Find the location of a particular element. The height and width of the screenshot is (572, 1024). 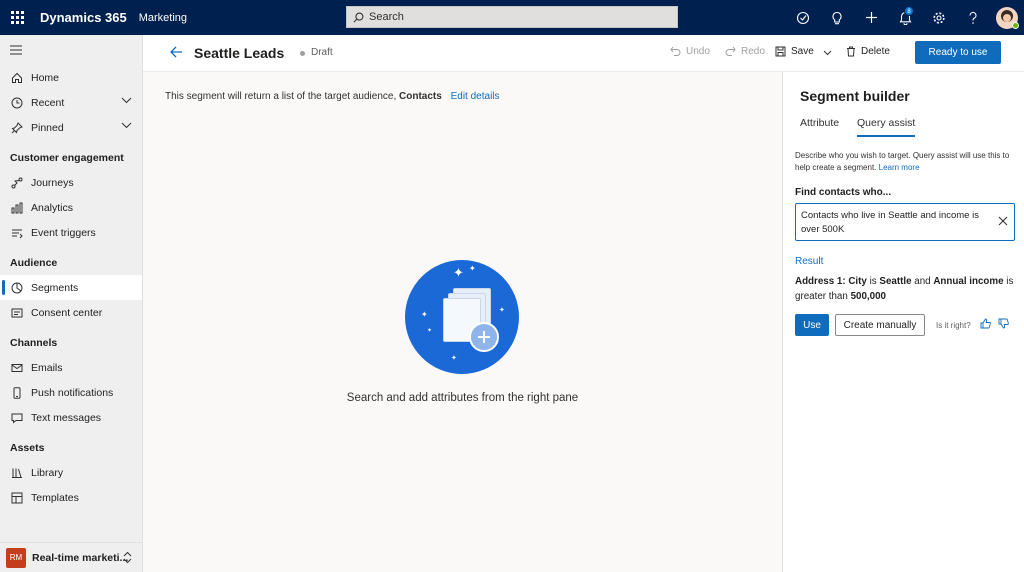

sidebar-item-recent: Recent is located at coordinates (71, 102).